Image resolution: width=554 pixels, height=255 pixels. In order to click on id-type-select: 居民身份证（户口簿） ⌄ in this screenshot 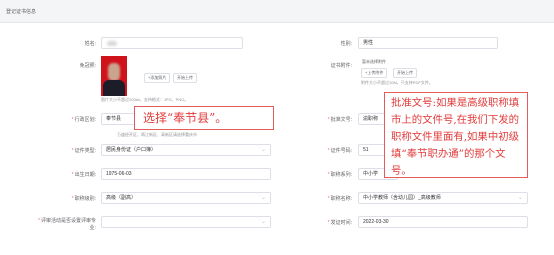, I will do `click(186, 150)`.